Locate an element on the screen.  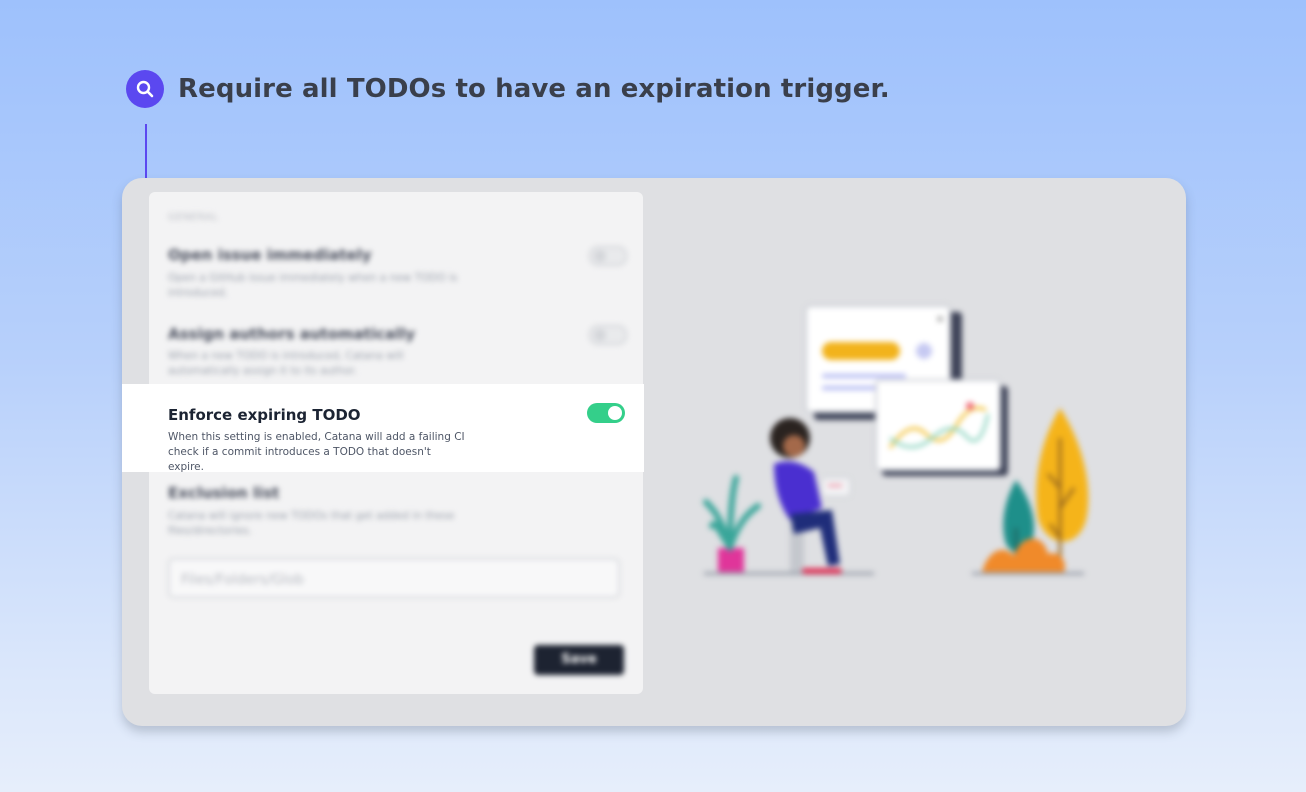
exclusion-input: Files/Folders/Glob is located at coordinates (394, 578).